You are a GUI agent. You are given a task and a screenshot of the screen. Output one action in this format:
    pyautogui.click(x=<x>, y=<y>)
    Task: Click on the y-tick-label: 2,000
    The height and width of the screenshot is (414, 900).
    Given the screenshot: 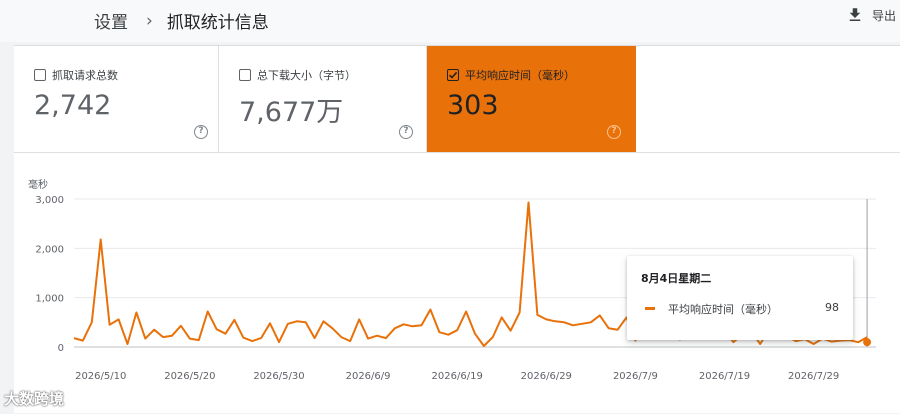 What is the action you would take?
    pyautogui.click(x=49, y=249)
    